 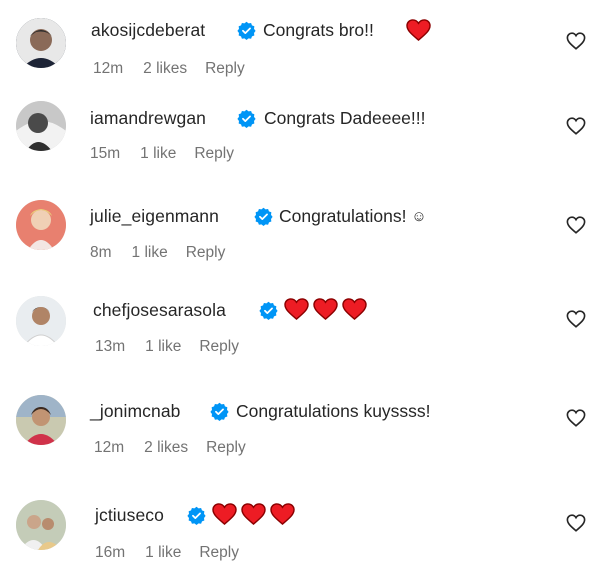 I want to click on comment-text: Congratulations! ☺, so click(x=353, y=216).